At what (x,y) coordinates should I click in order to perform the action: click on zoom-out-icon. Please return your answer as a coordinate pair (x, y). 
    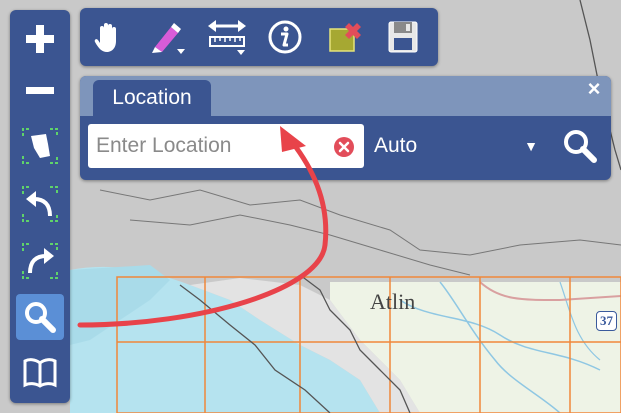
    Looking at the image, I should click on (40, 90).